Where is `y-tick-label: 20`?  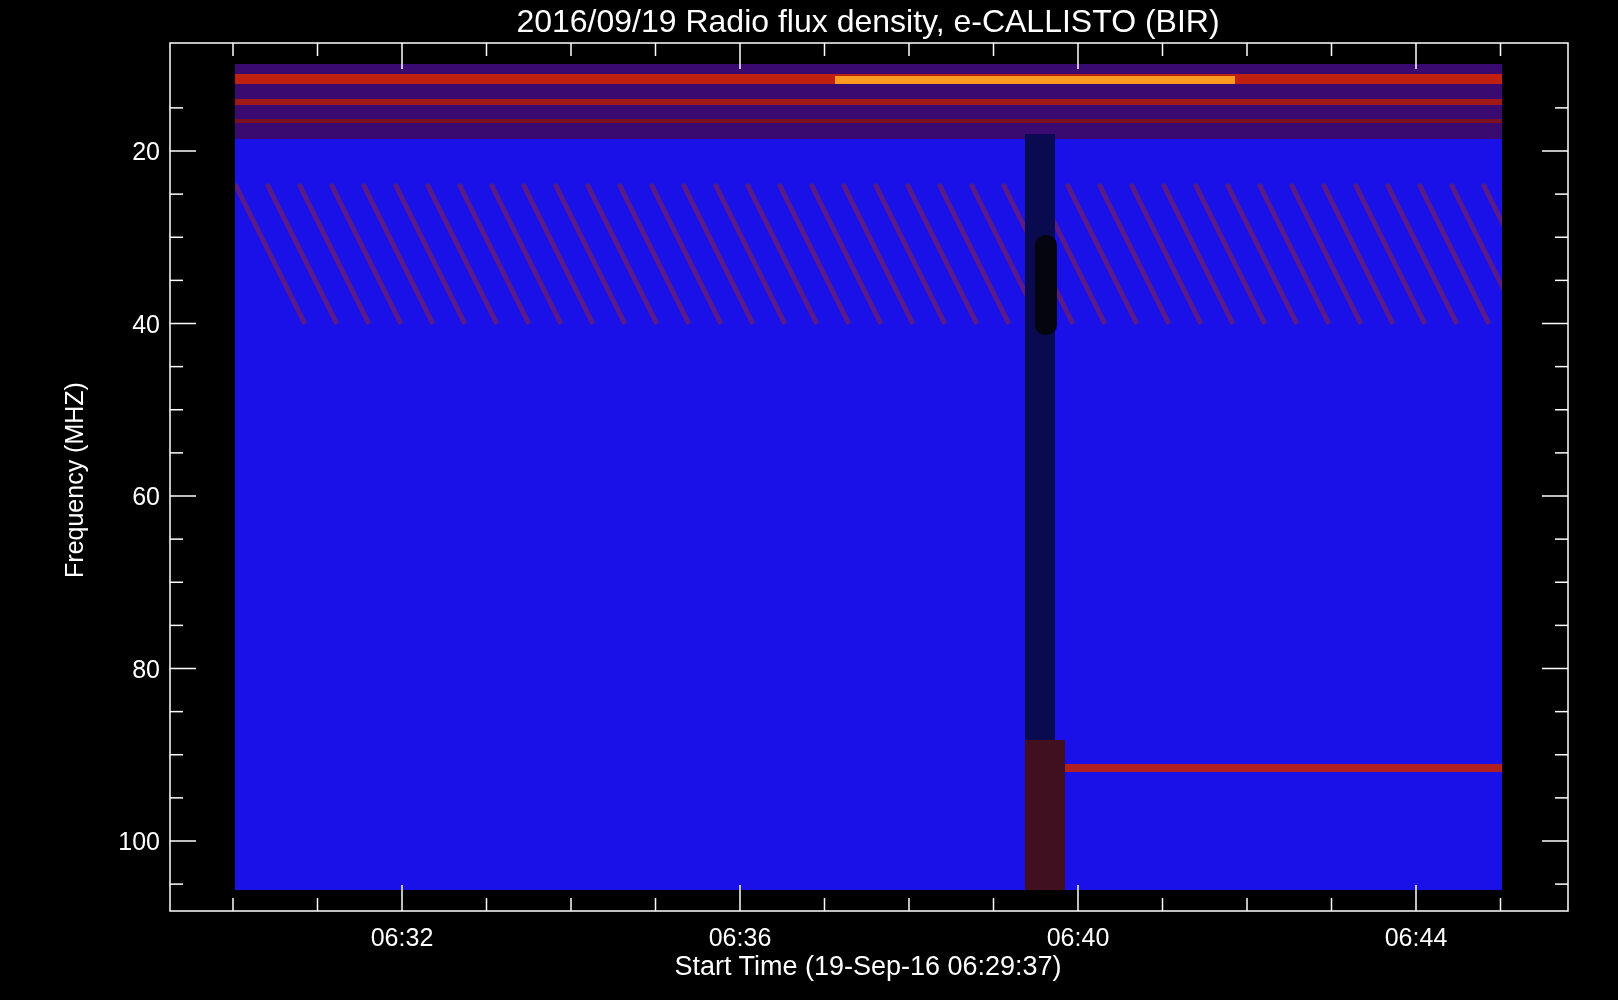 y-tick-label: 20 is located at coordinates (146, 151).